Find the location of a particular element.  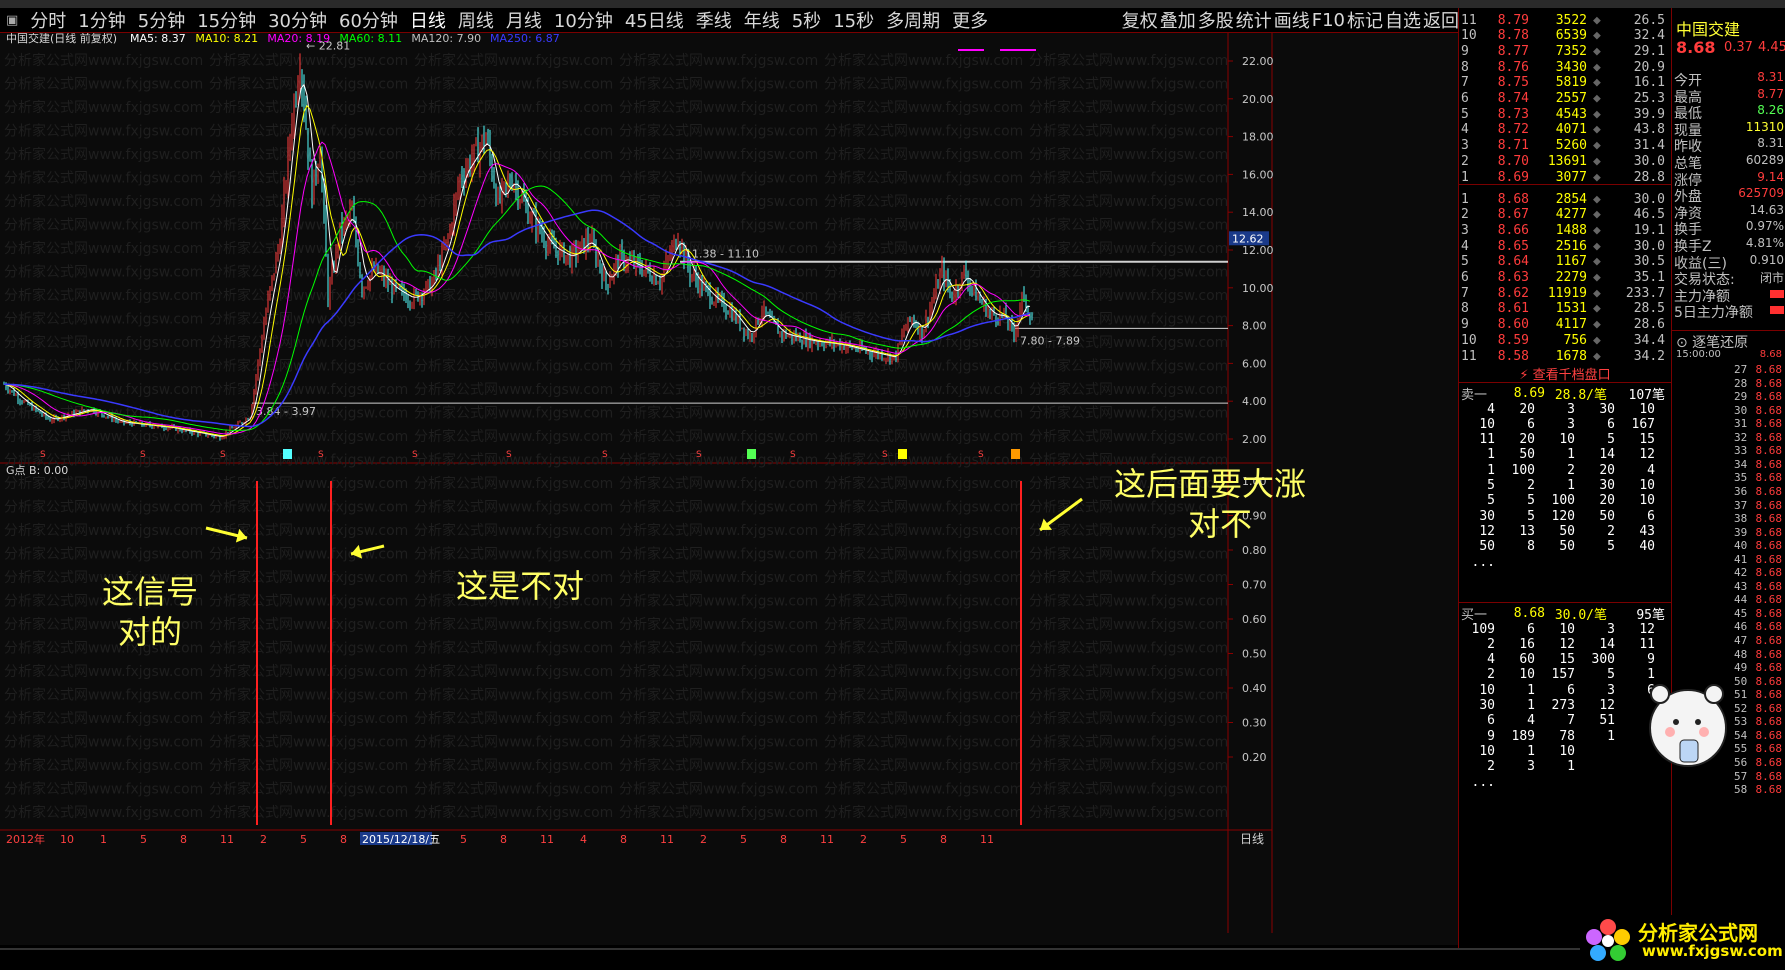

y-tick-label: 6.00 is located at coordinates (1254, 363).